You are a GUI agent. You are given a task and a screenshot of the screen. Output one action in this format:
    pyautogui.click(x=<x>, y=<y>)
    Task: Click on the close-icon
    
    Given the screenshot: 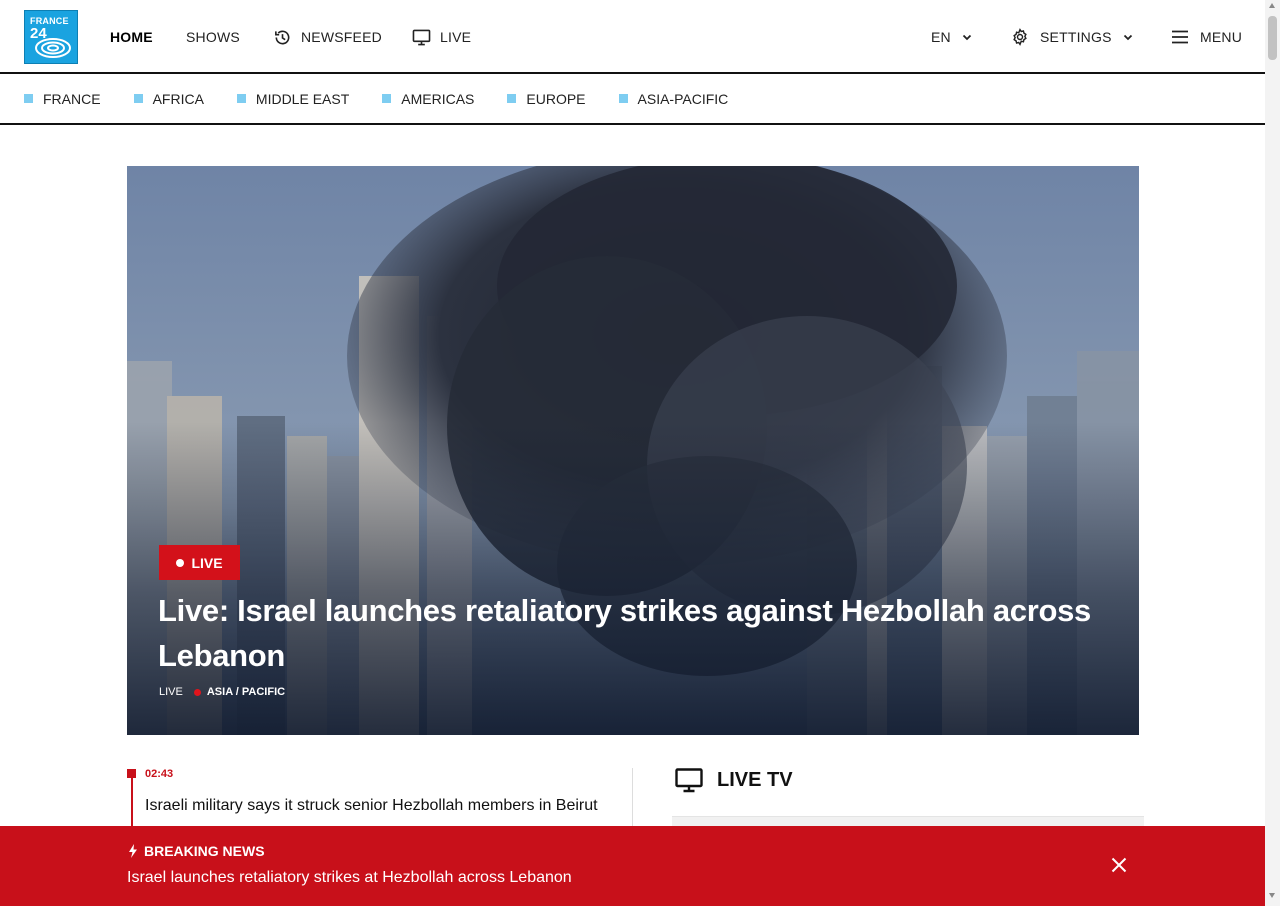 What is the action you would take?
    pyautogui.click(x=1119, y=865)
    